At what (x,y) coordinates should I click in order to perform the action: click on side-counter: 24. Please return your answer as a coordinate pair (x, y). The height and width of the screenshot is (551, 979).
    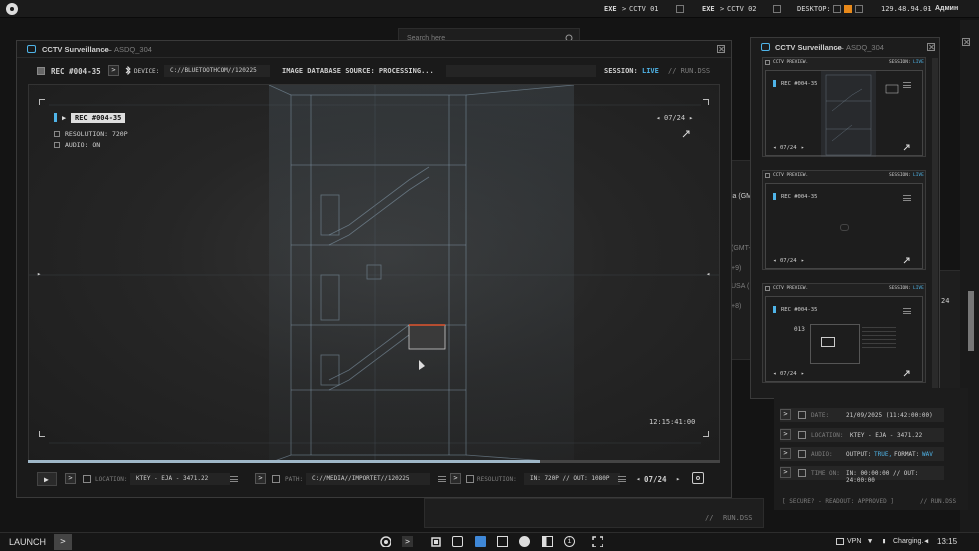
    Looking at the image, I should click on (945, 301).